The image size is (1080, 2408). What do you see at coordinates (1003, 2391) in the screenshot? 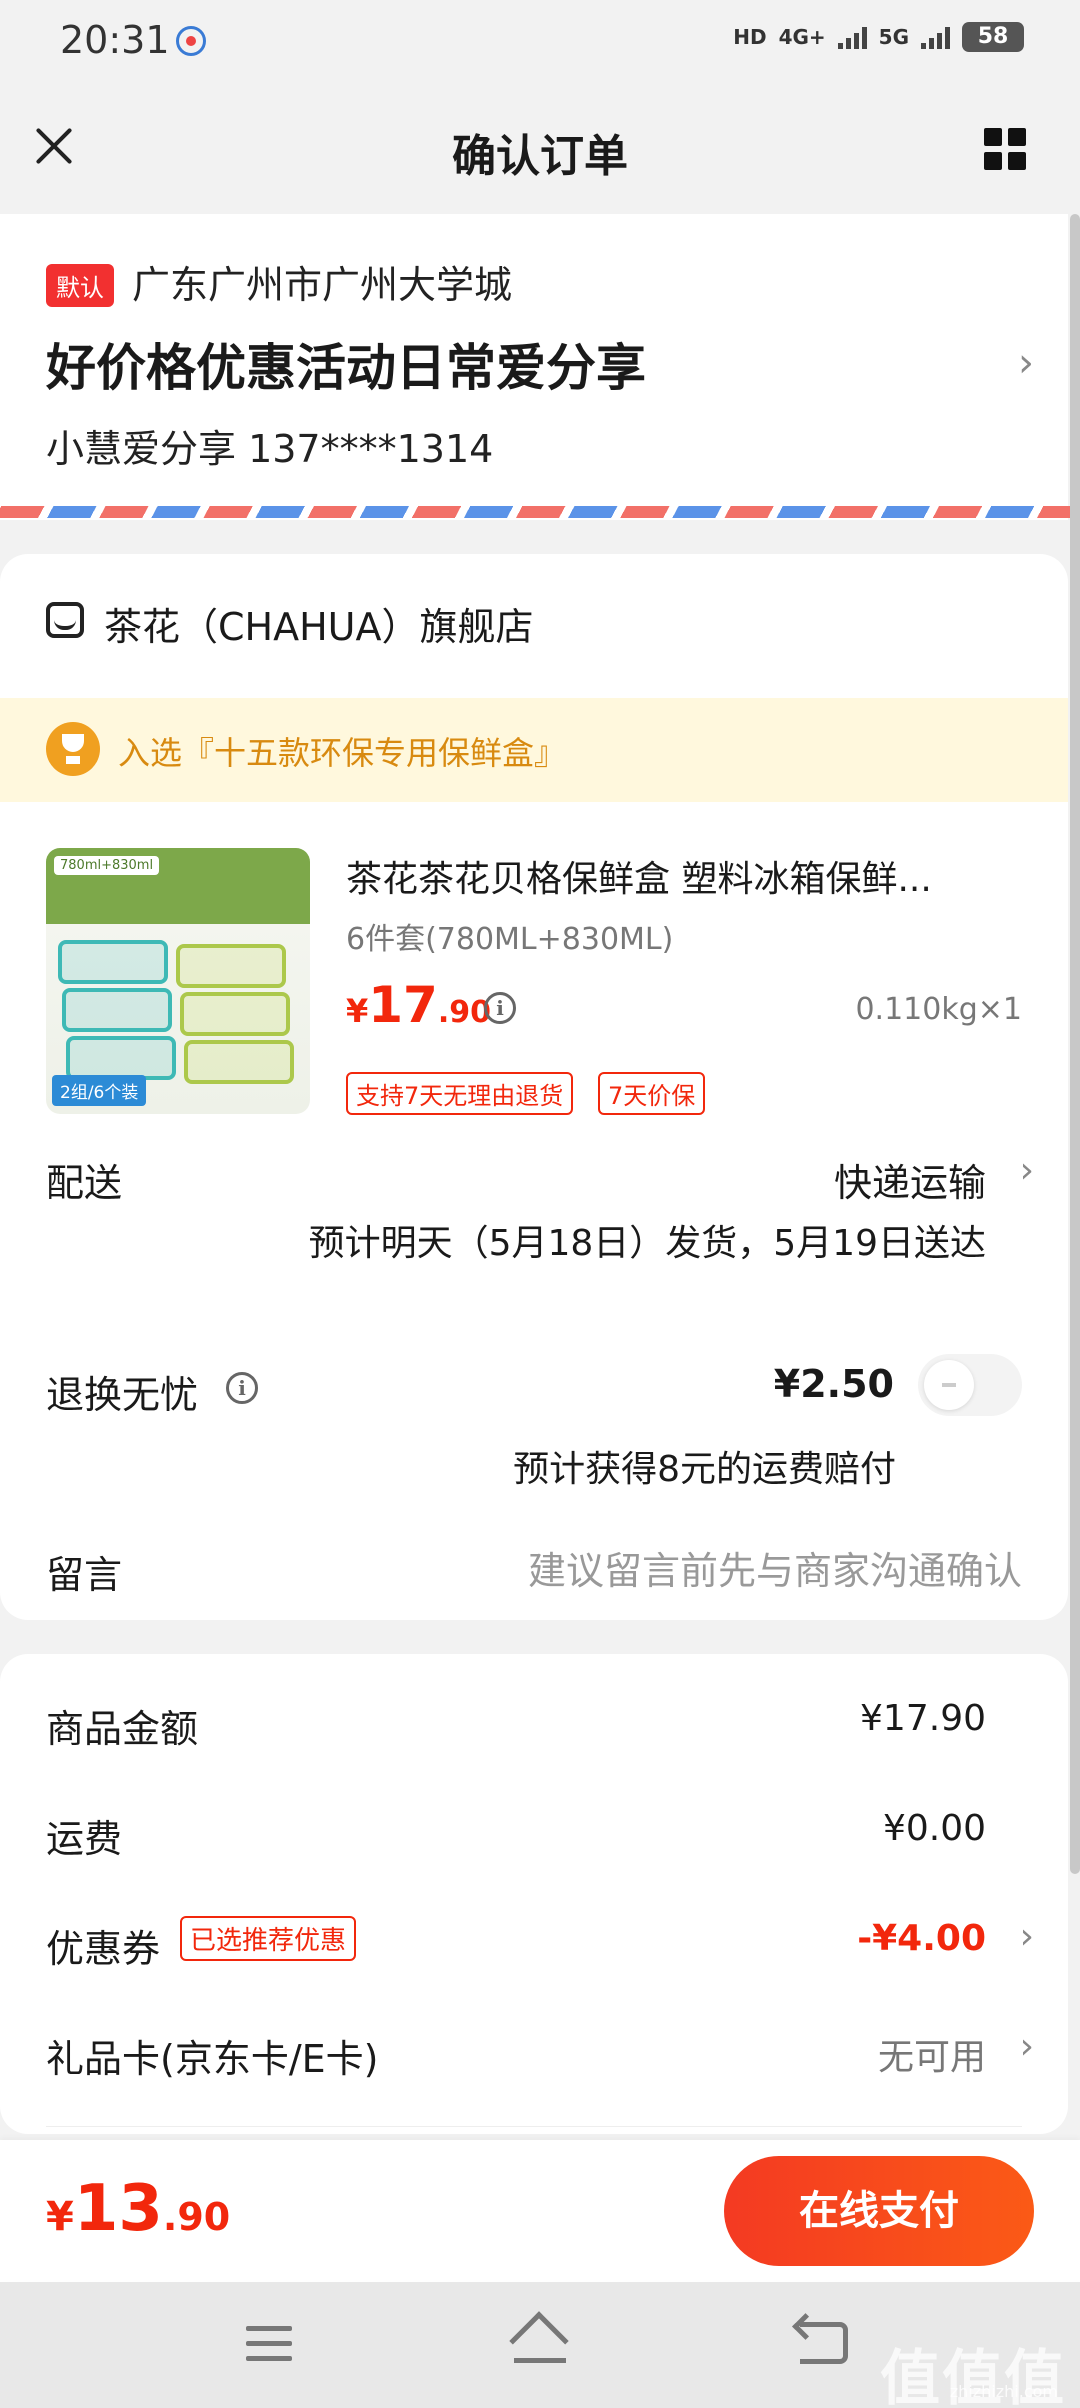
I see `watermark-url: zhizhizhi.com` at bounding box center [1003, 2391].